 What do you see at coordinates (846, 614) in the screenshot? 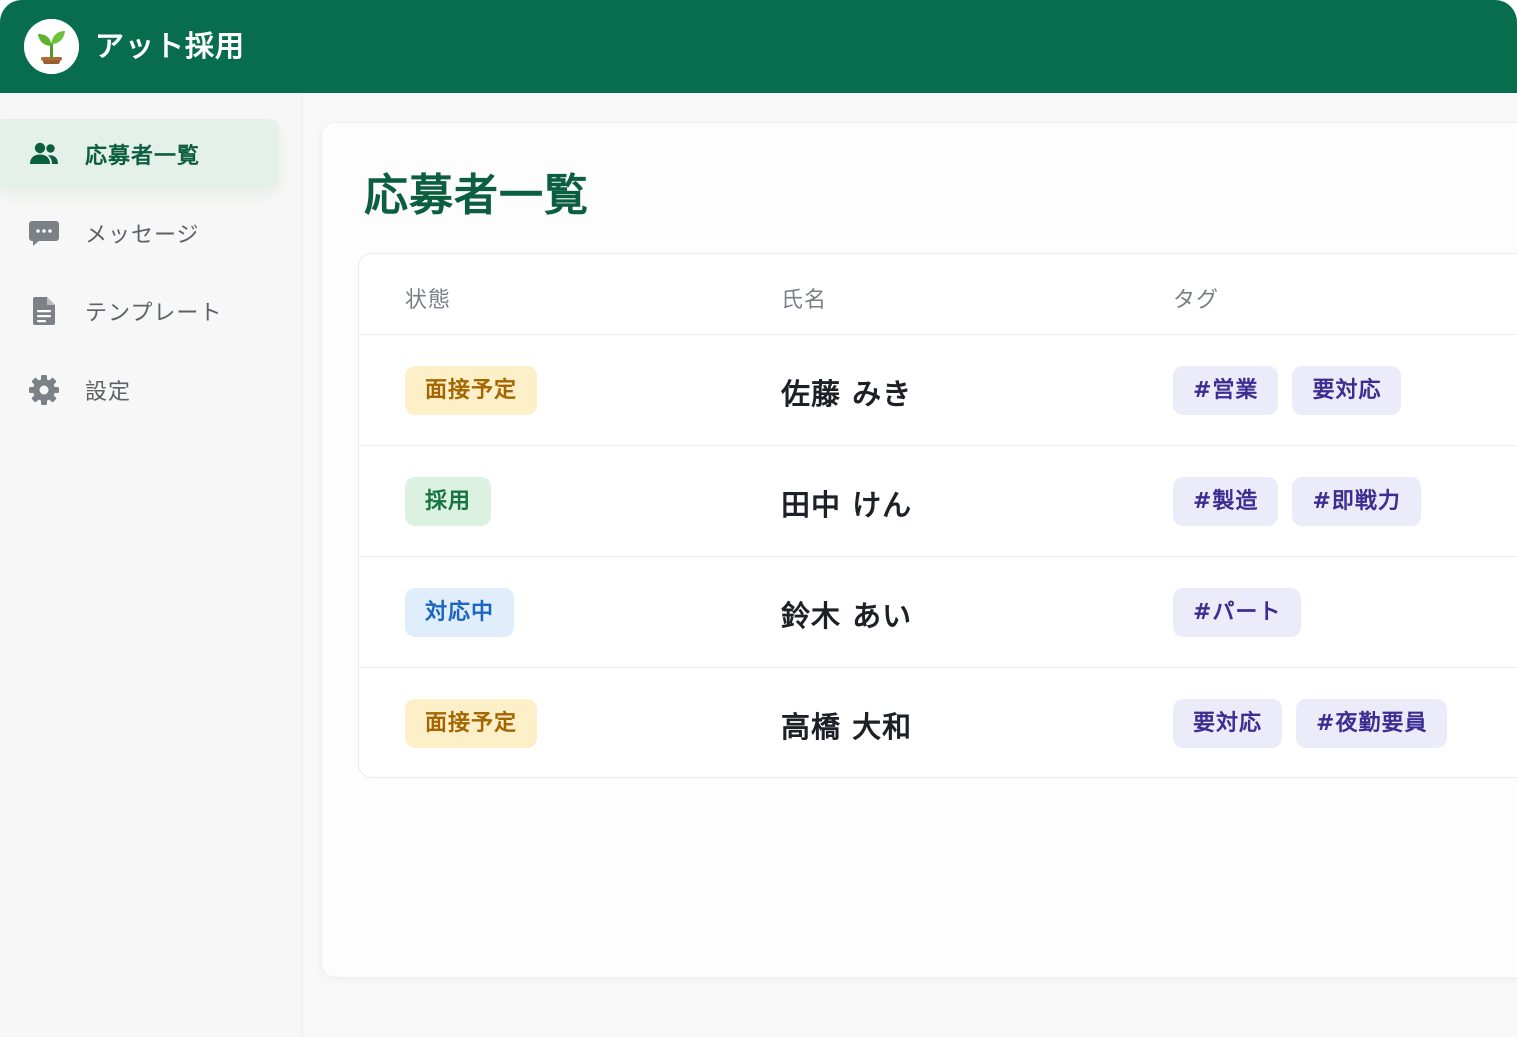
I see `applicant-name: 鈴木 あい` at bounding box center [846, 614].